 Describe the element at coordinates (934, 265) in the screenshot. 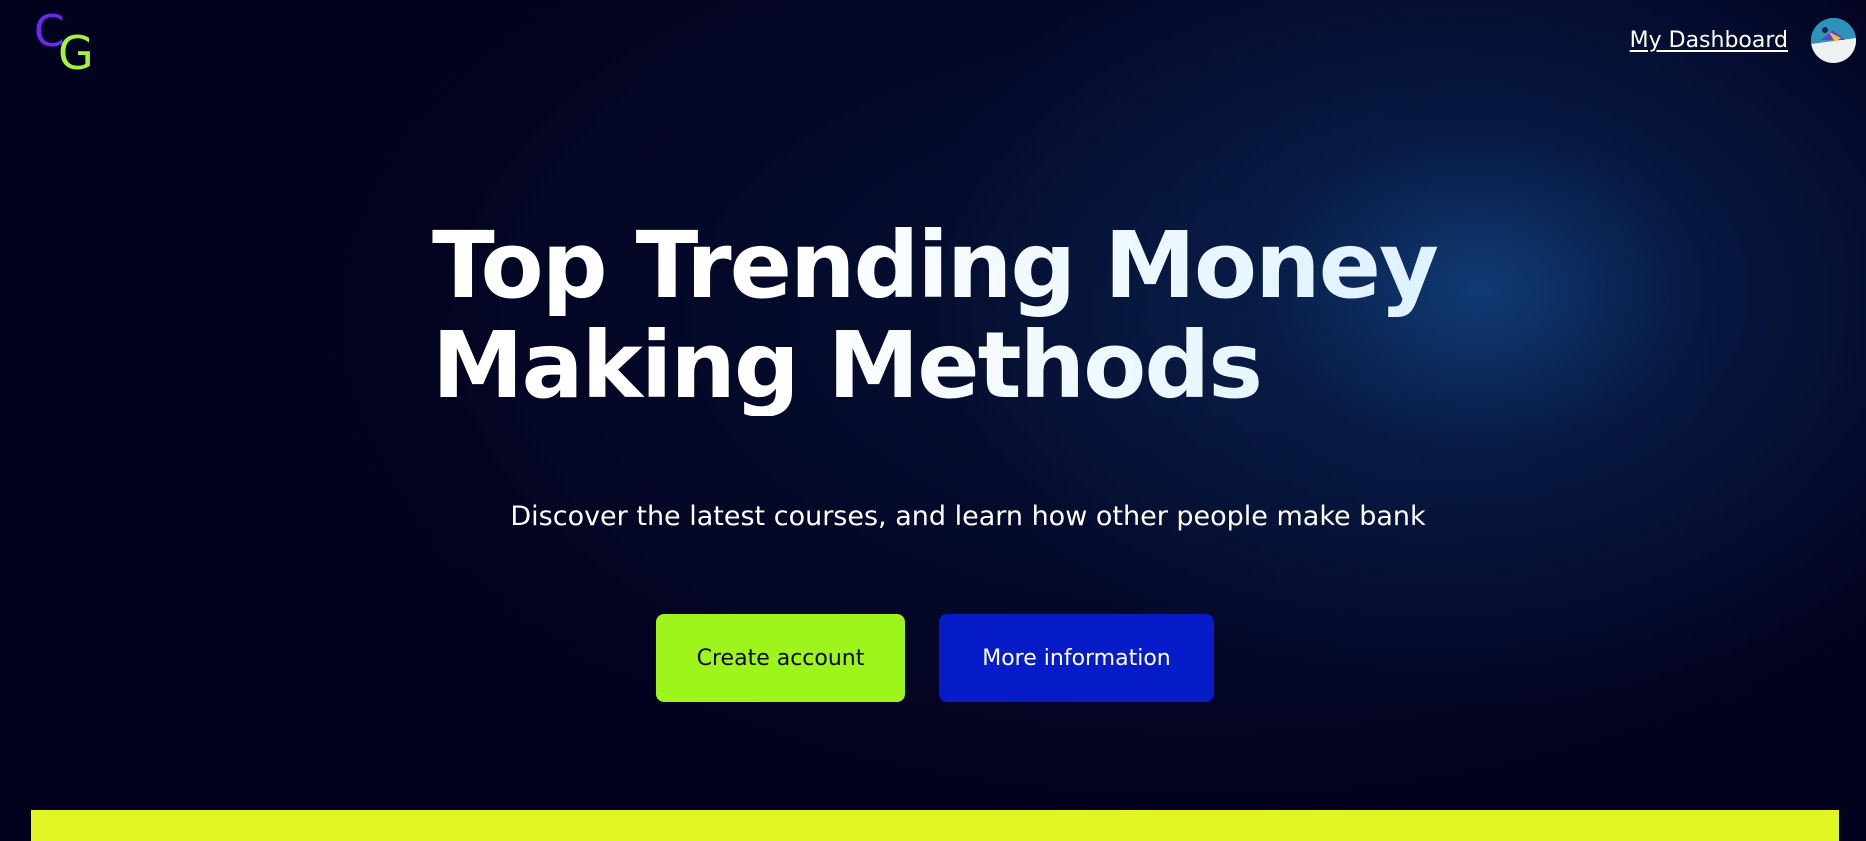

I see `hero-title-line-1: Top Trending Money` at that location.